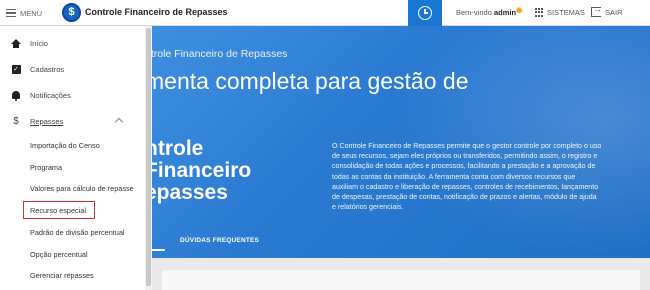 The height and width of the screenshot is (290, 650). Describe the element at coordinates (72, 95) in the screenshot. I see `sidebar-item-notificacoes: Notificações` at that location.